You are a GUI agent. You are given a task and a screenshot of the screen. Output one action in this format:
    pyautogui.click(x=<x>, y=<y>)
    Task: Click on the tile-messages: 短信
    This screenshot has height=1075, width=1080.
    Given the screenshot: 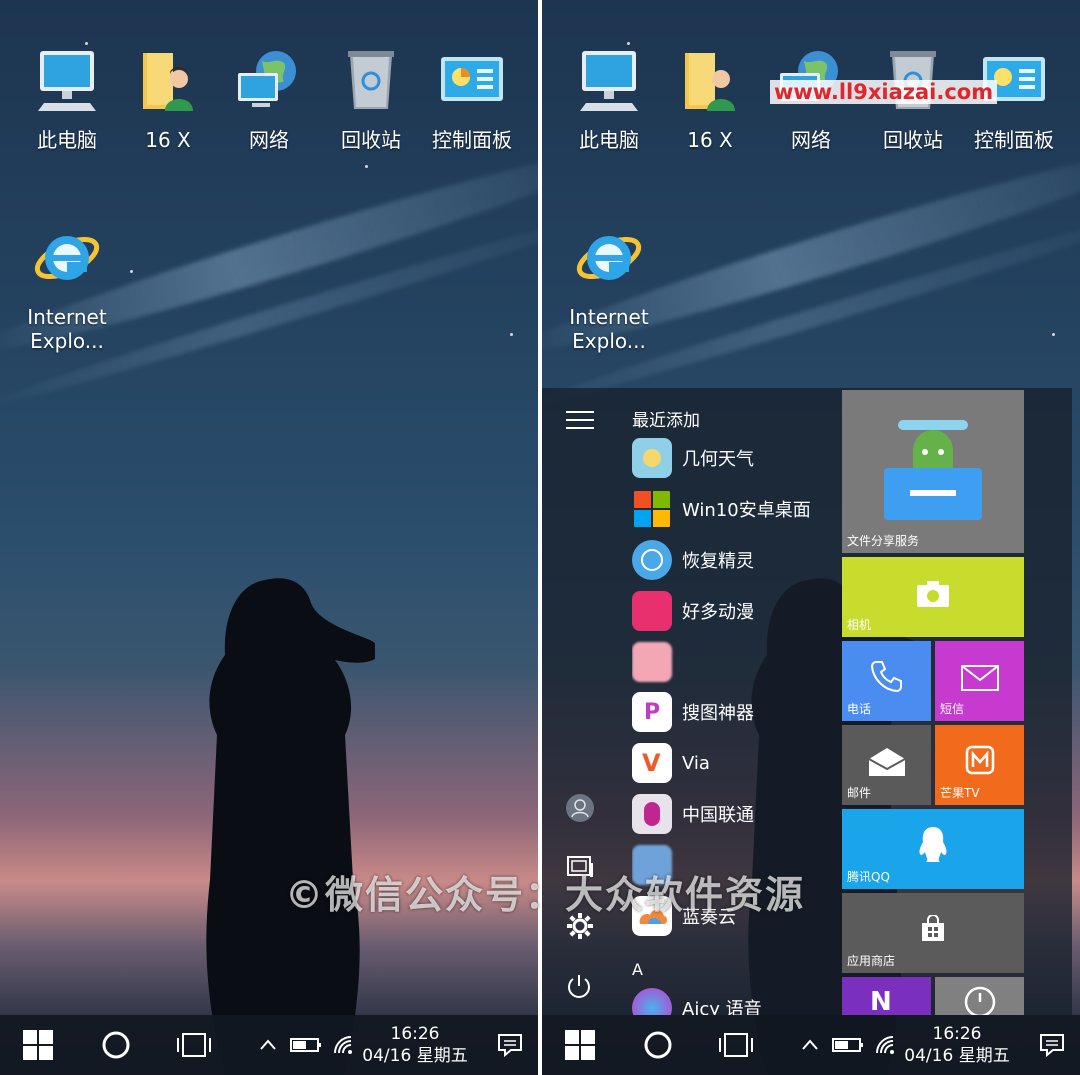 What is the action you would take?
    pyautogui.click(x=979, y=681)
    